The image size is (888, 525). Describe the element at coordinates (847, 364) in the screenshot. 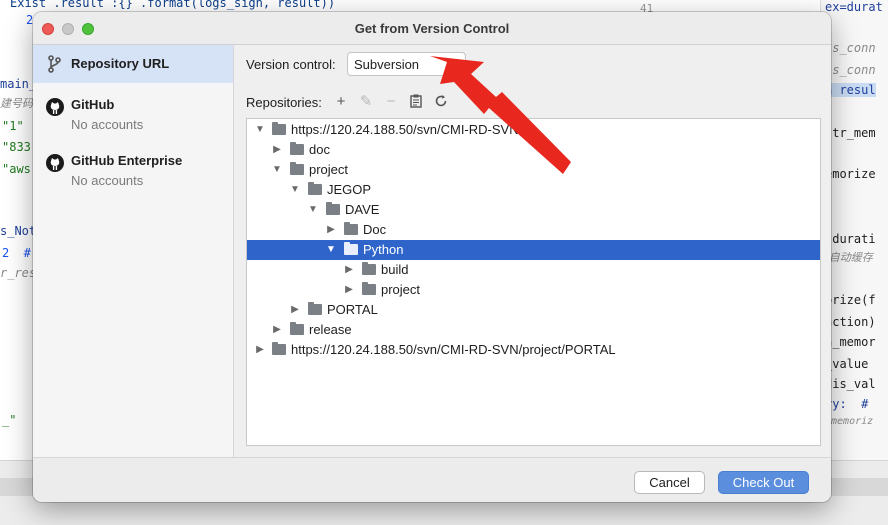

I see `code-line: _value` at that location.